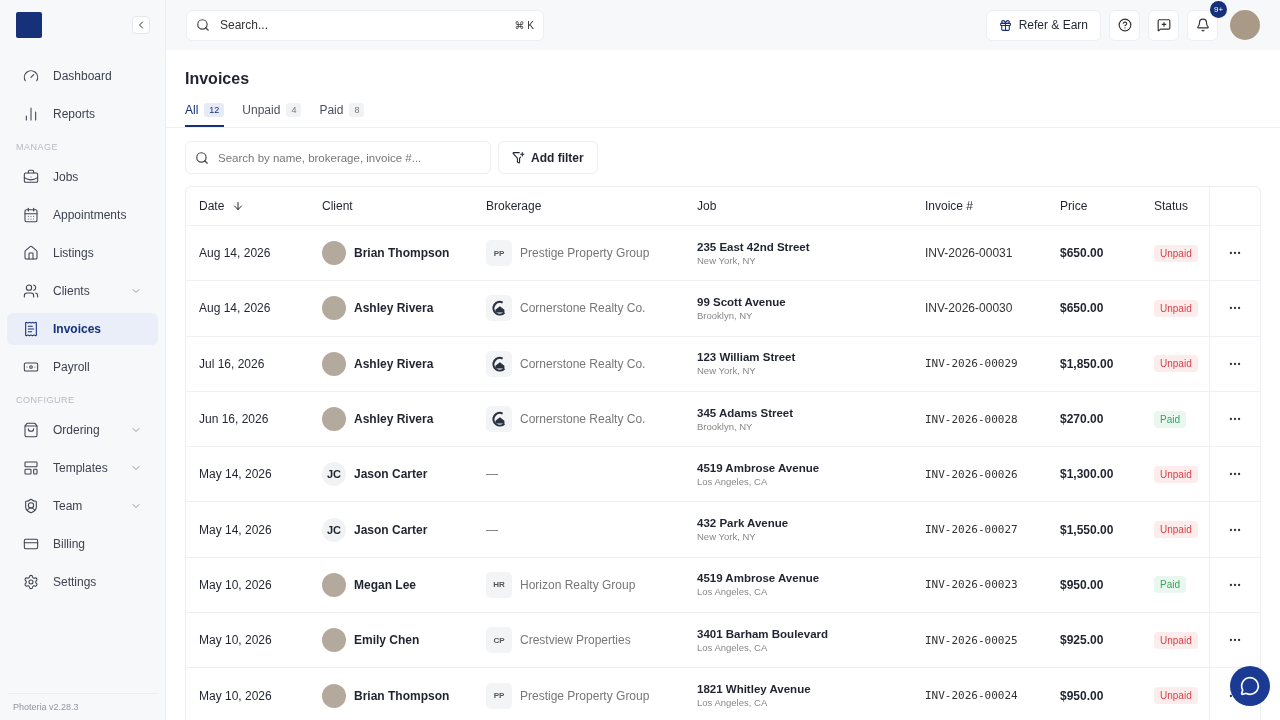  Describe the element at coordinates (214, 110) in the screenshot. I see `tab-count: 12` at that location.